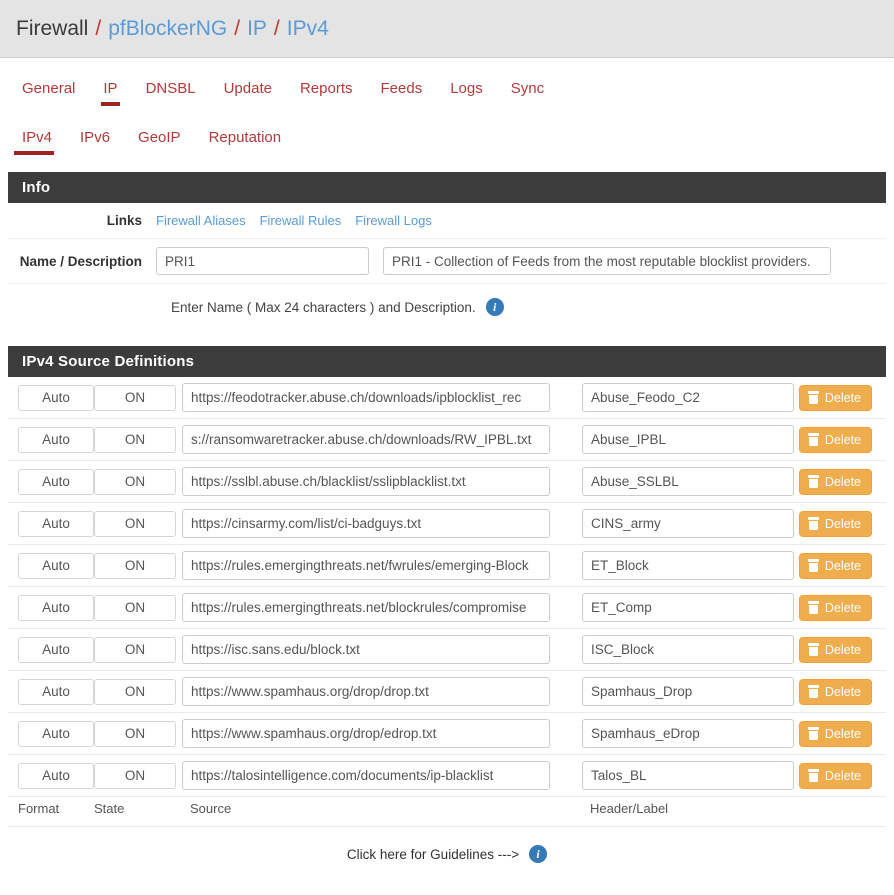  I want to click on breadcrumb-item-ip: IP, so click(257, 29).